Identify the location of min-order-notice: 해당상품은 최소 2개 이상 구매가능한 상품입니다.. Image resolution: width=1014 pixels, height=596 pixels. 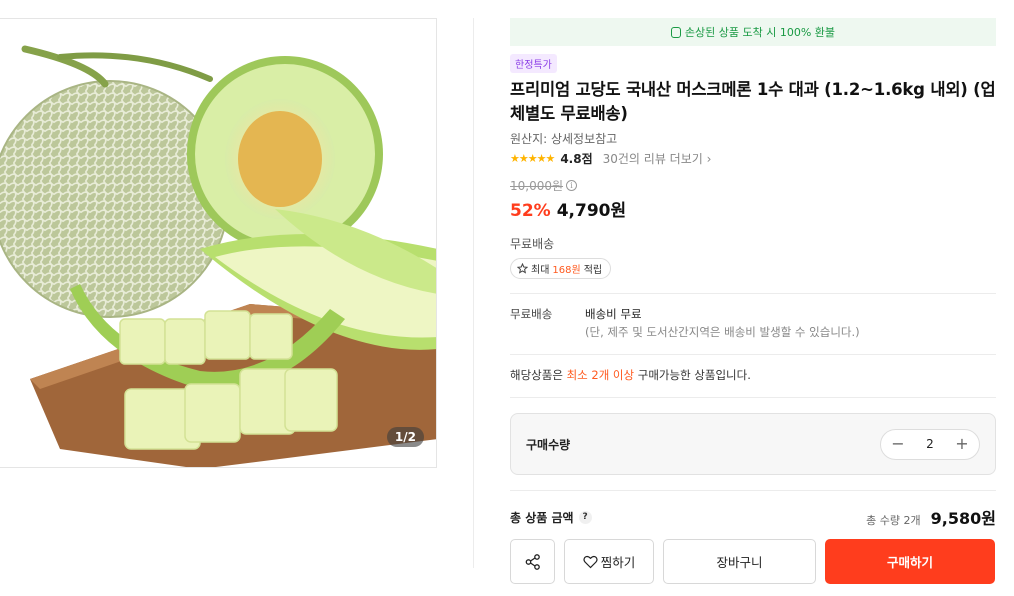
(753, 376).